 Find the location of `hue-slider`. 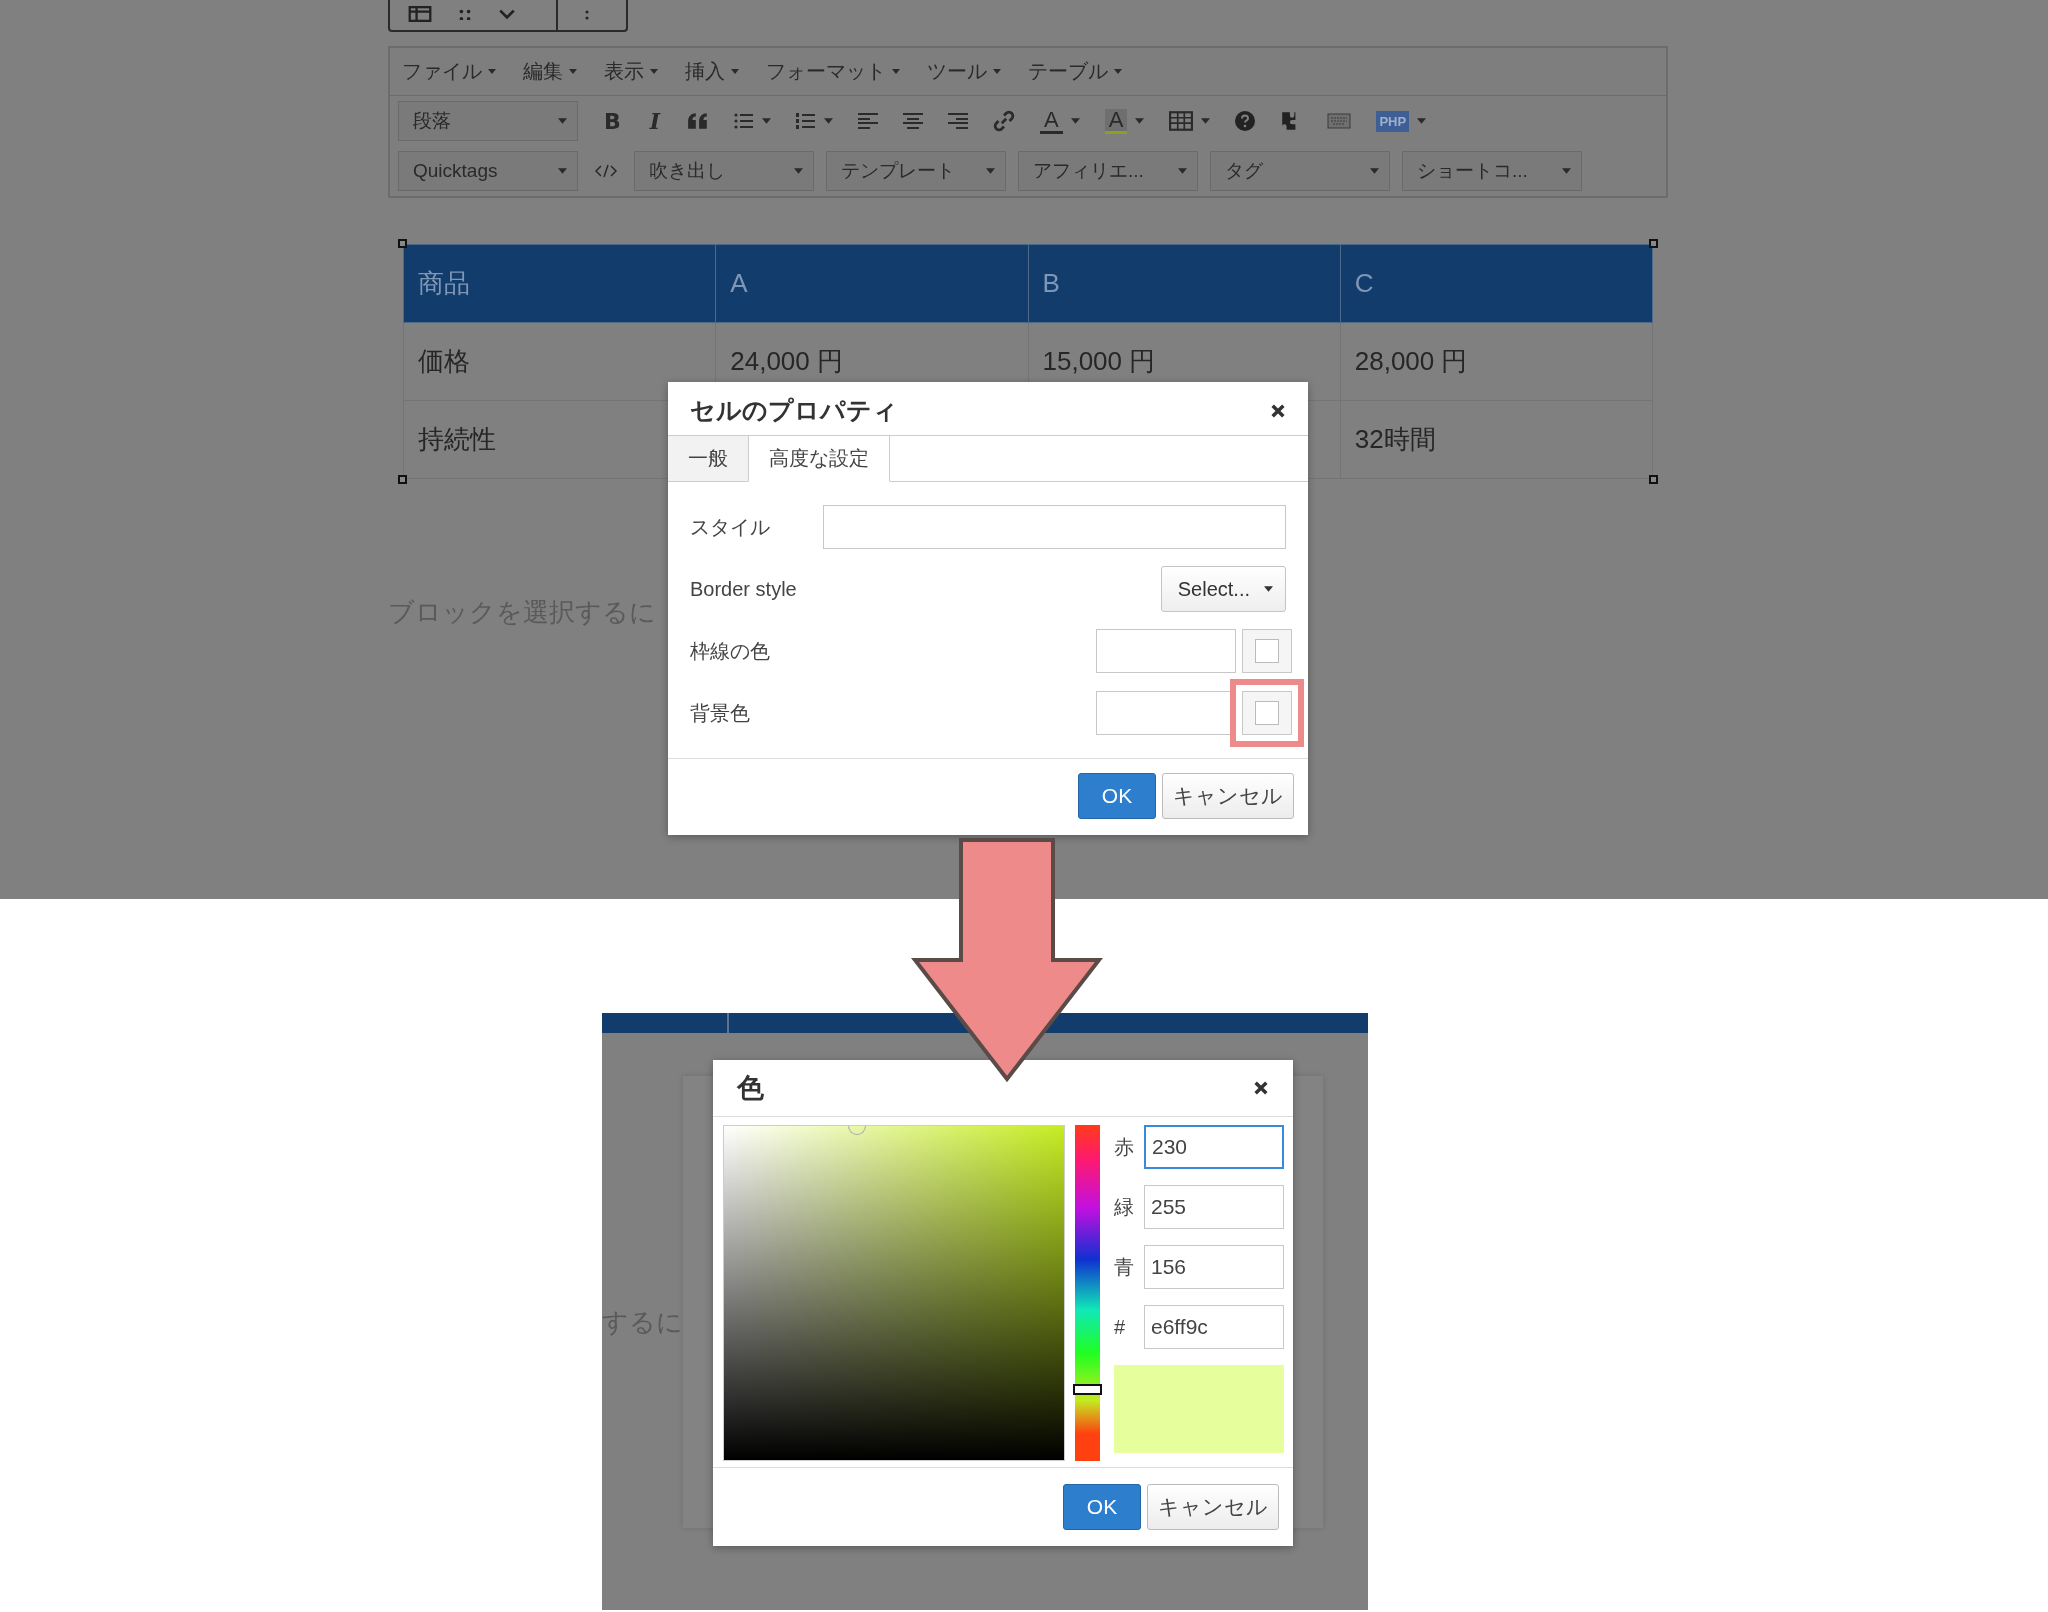

hue-slider is located at coordinates (1087, 1293).